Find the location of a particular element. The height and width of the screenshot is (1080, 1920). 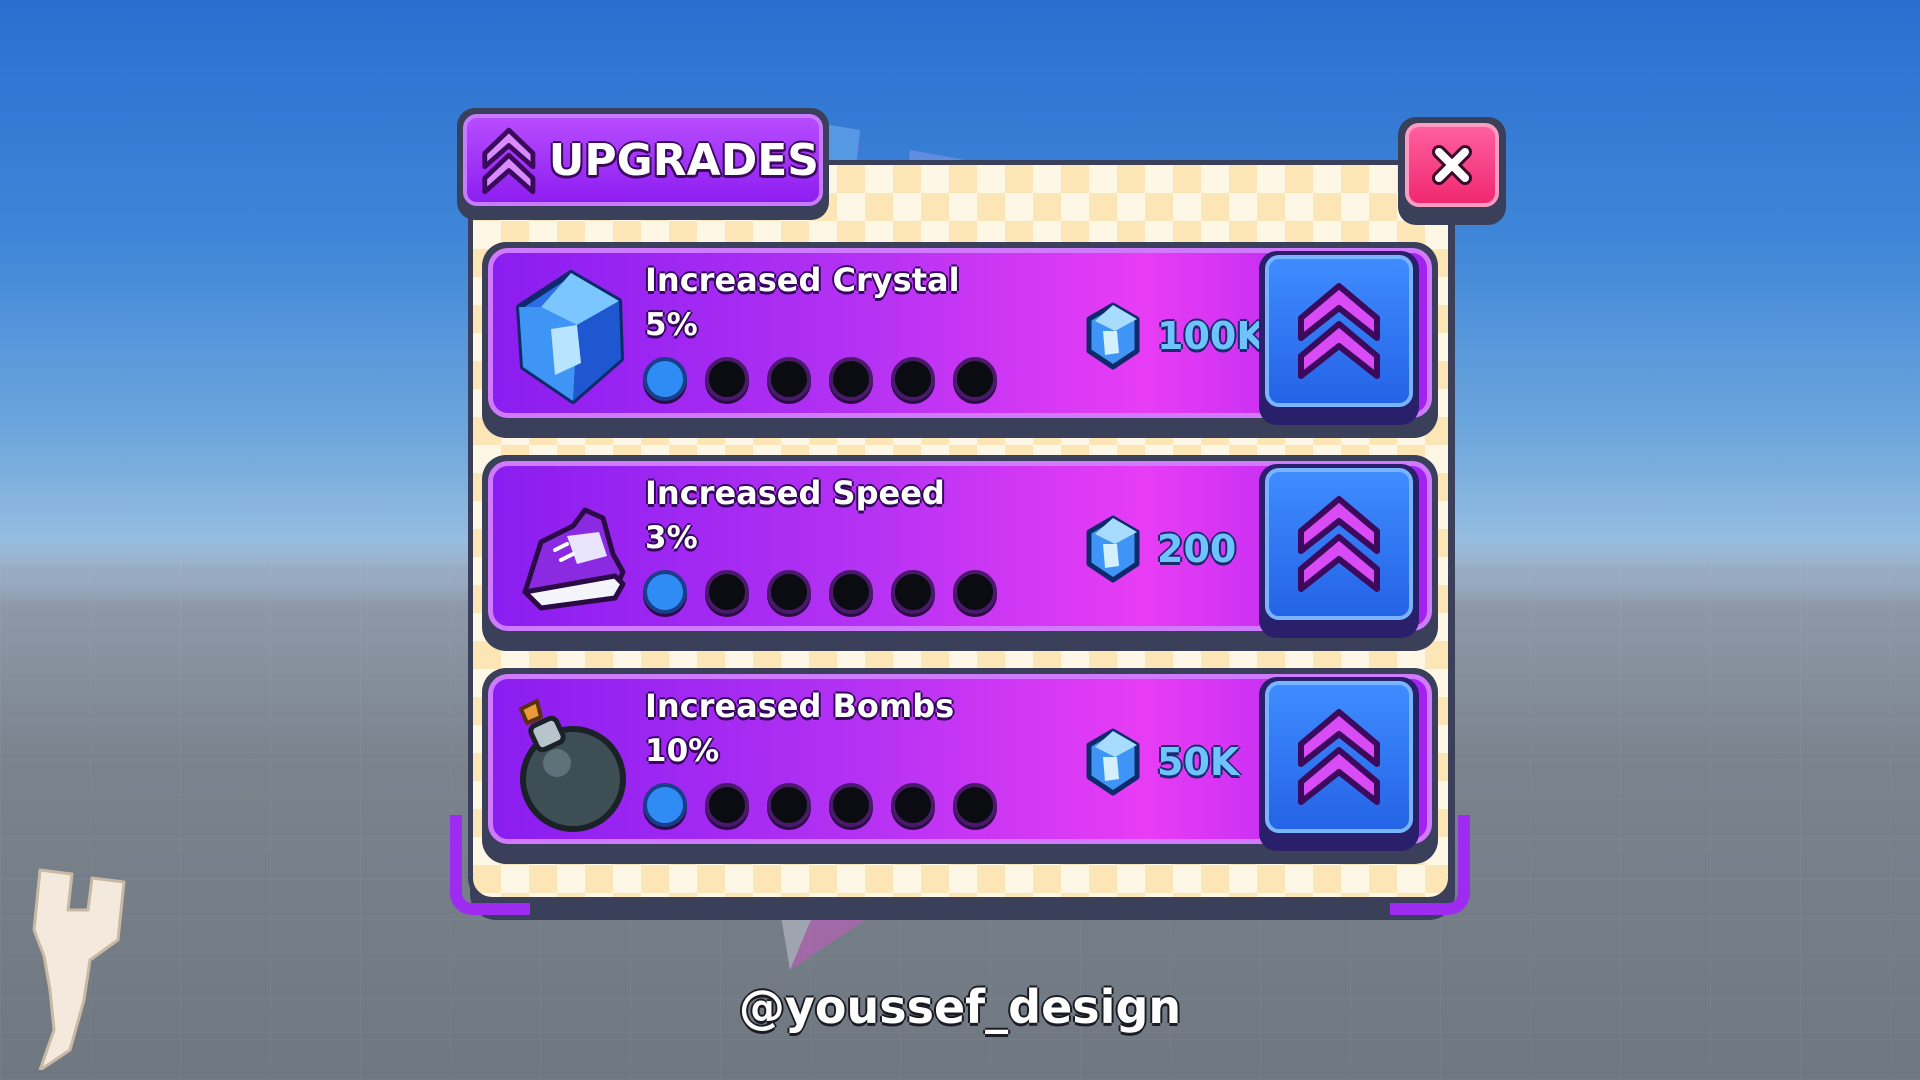

upgrade-percent: 5% is located at coordinates (671, 325).